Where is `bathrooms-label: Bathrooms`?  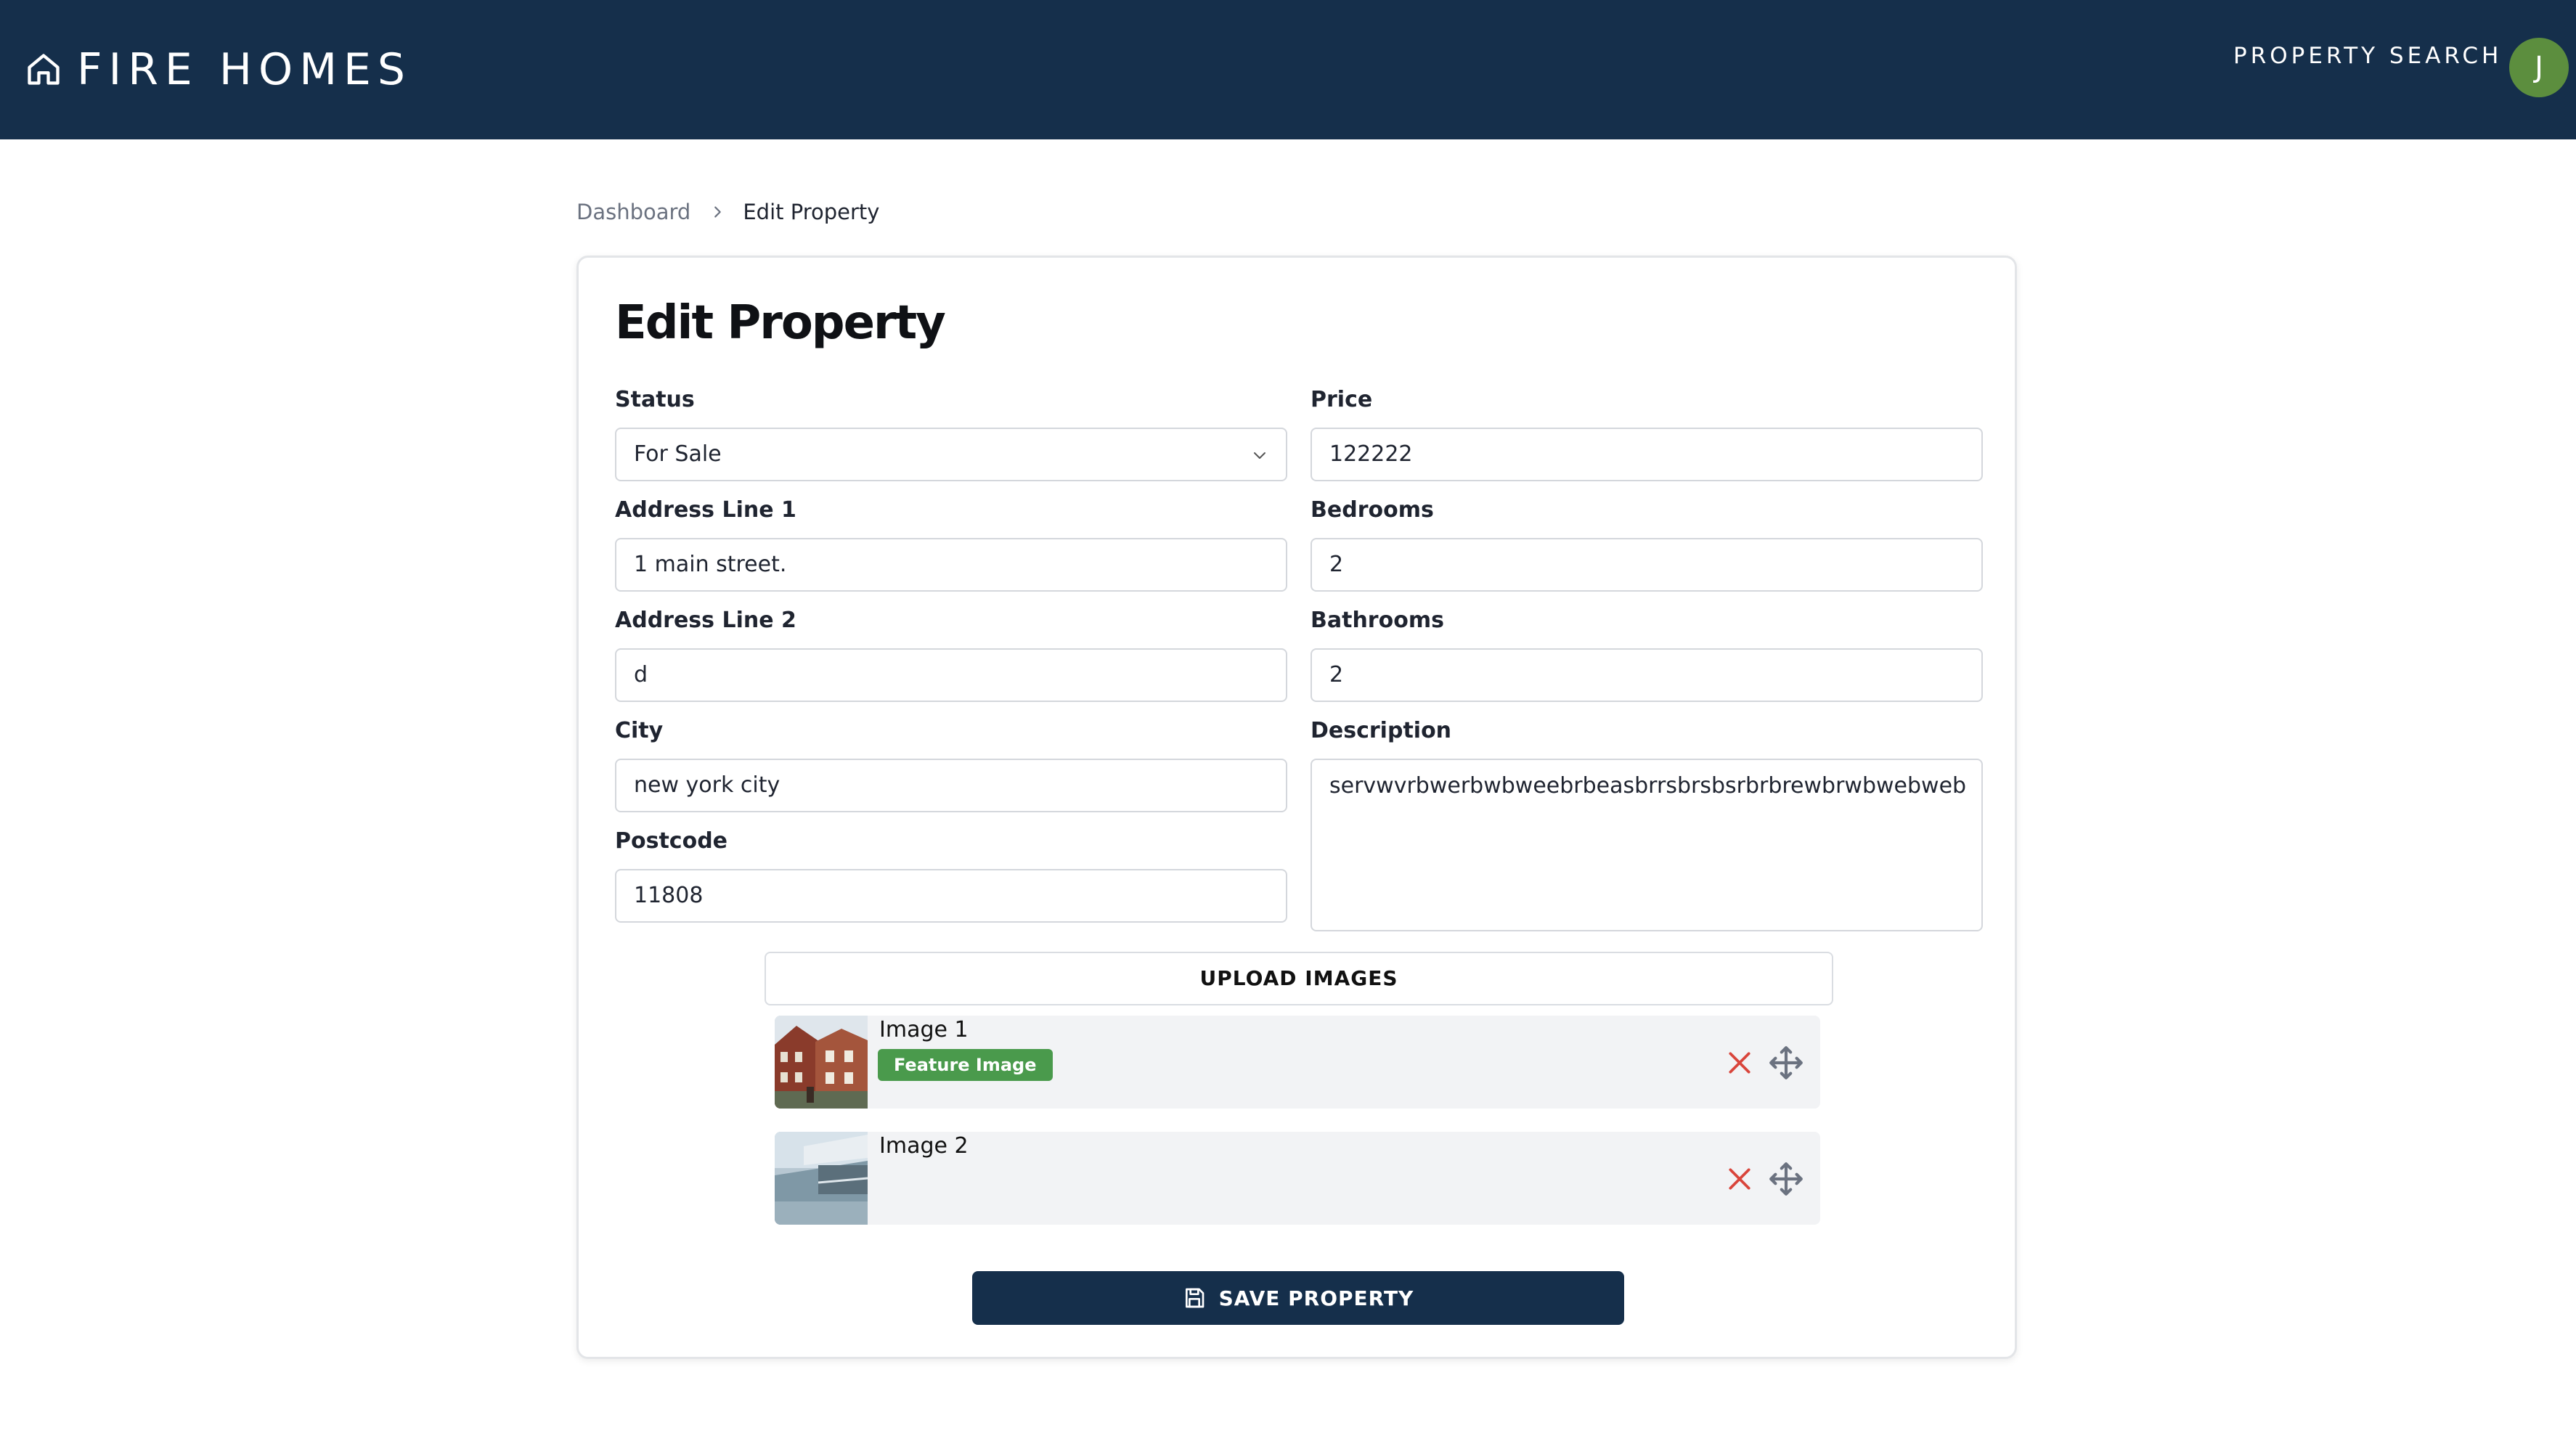 bathrooms-label: Bathrooms is located at coordinates (1377, 620).